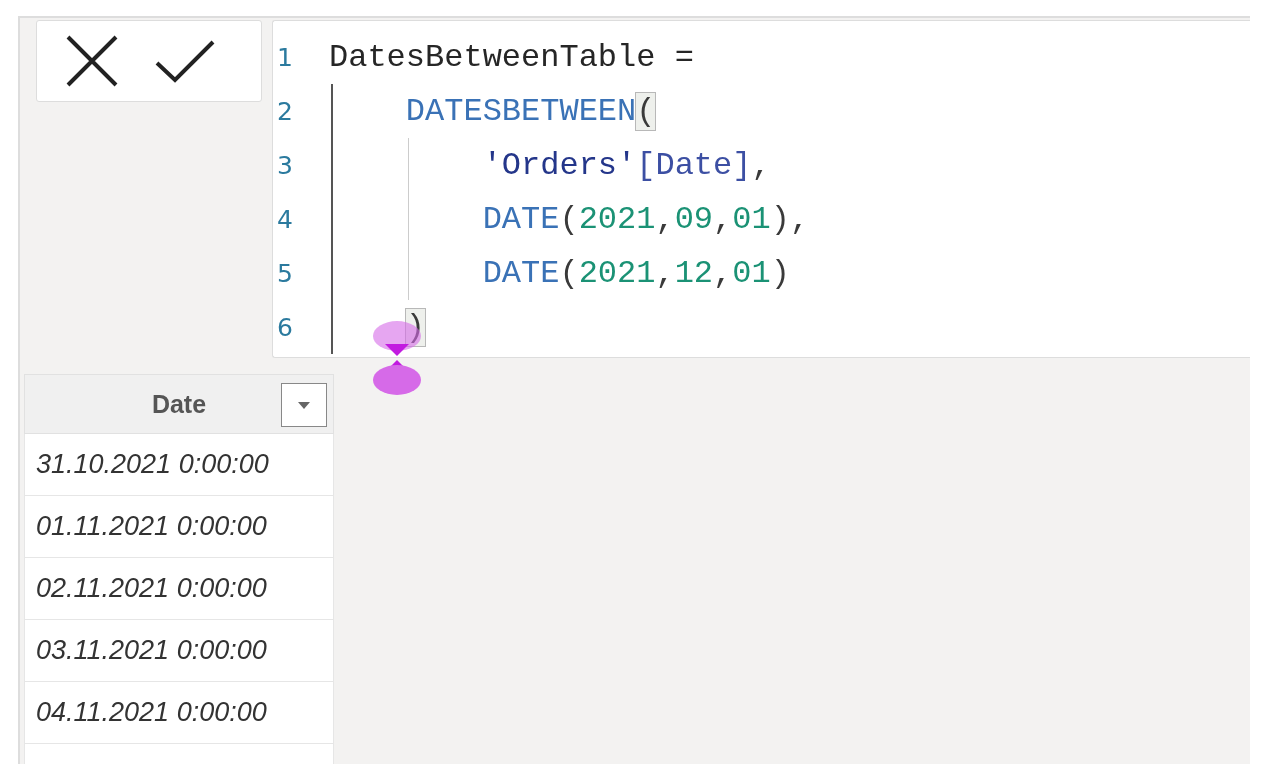 The height and width of the screenshot is (764, 1270). I want to click on commit-button, so click(185, 61).